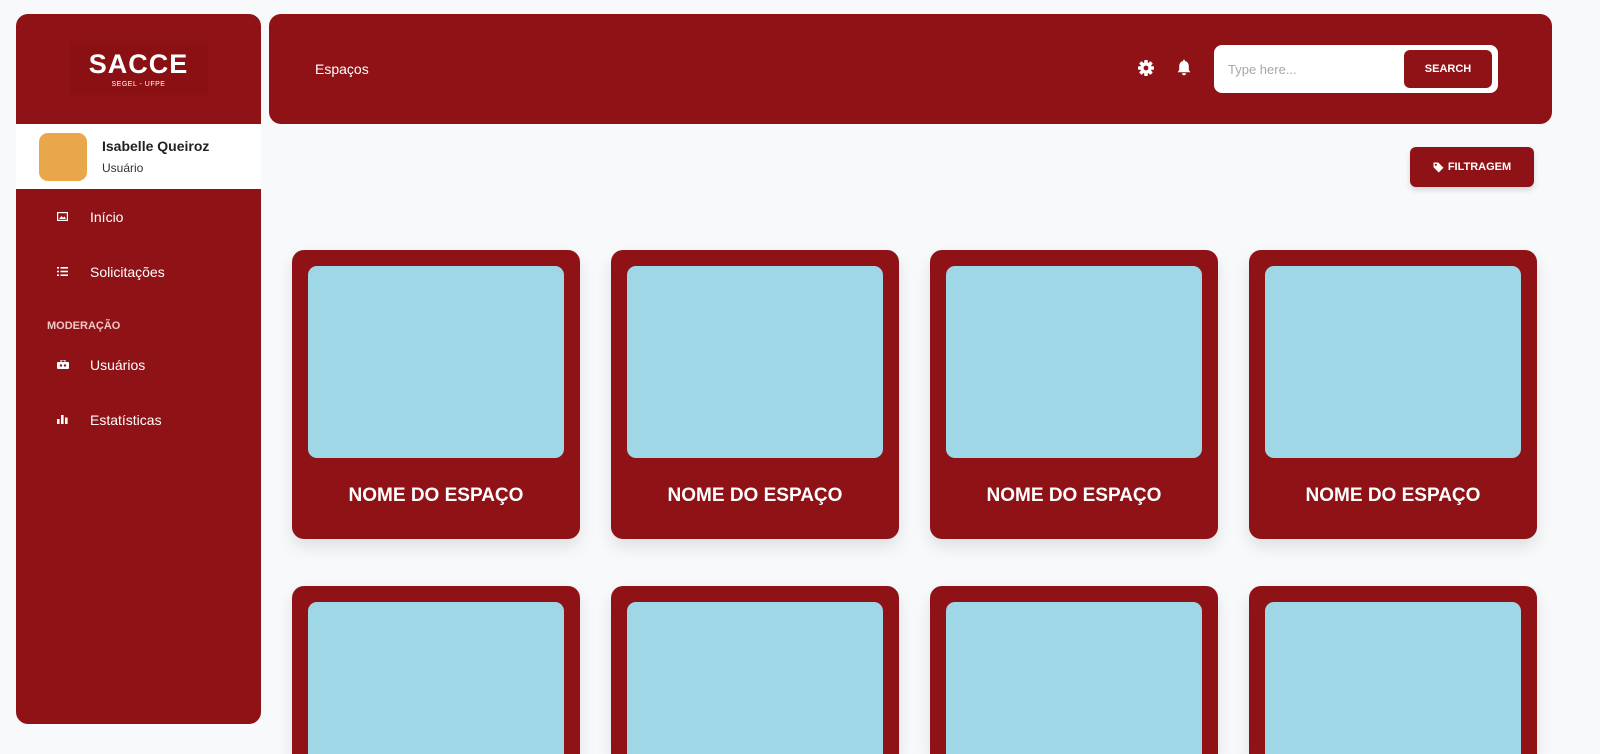  I want to click on search-button: SEARCH, so click(1448, 69).